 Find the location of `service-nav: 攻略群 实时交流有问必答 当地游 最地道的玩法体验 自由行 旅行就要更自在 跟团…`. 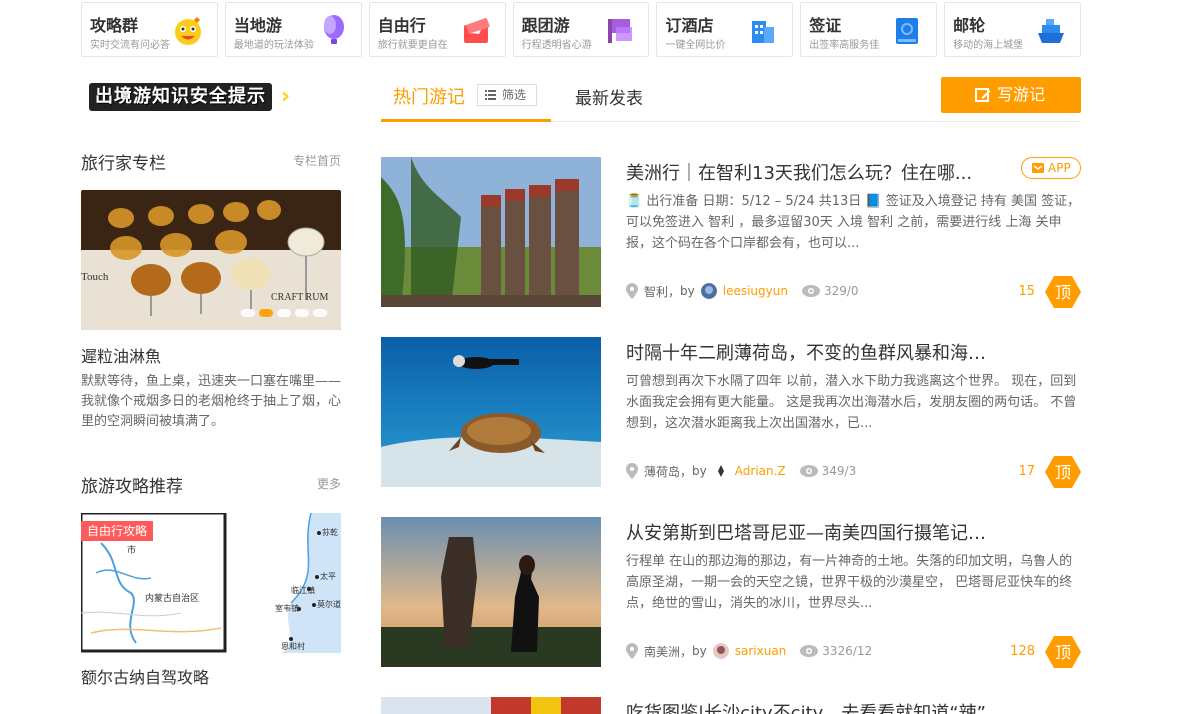

service-nav: 攻略群 实时交流有问必答 当地游 最地道的玩法体验 自由行 旅行就要更自在 跟团… is located at coordinates (581, 29).